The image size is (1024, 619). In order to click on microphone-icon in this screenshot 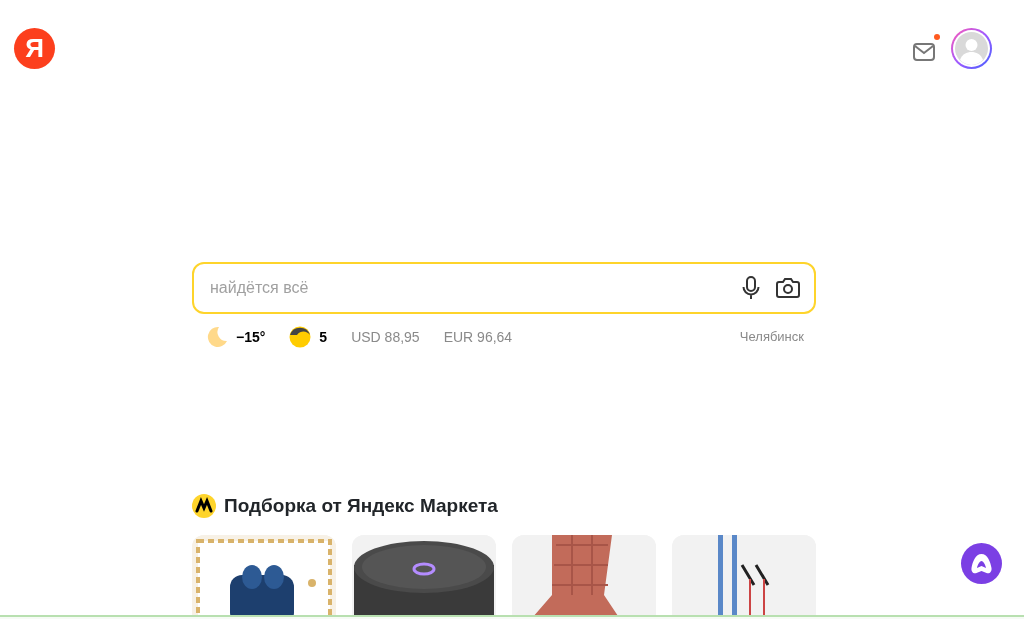, I will do `click(751, 288)`.